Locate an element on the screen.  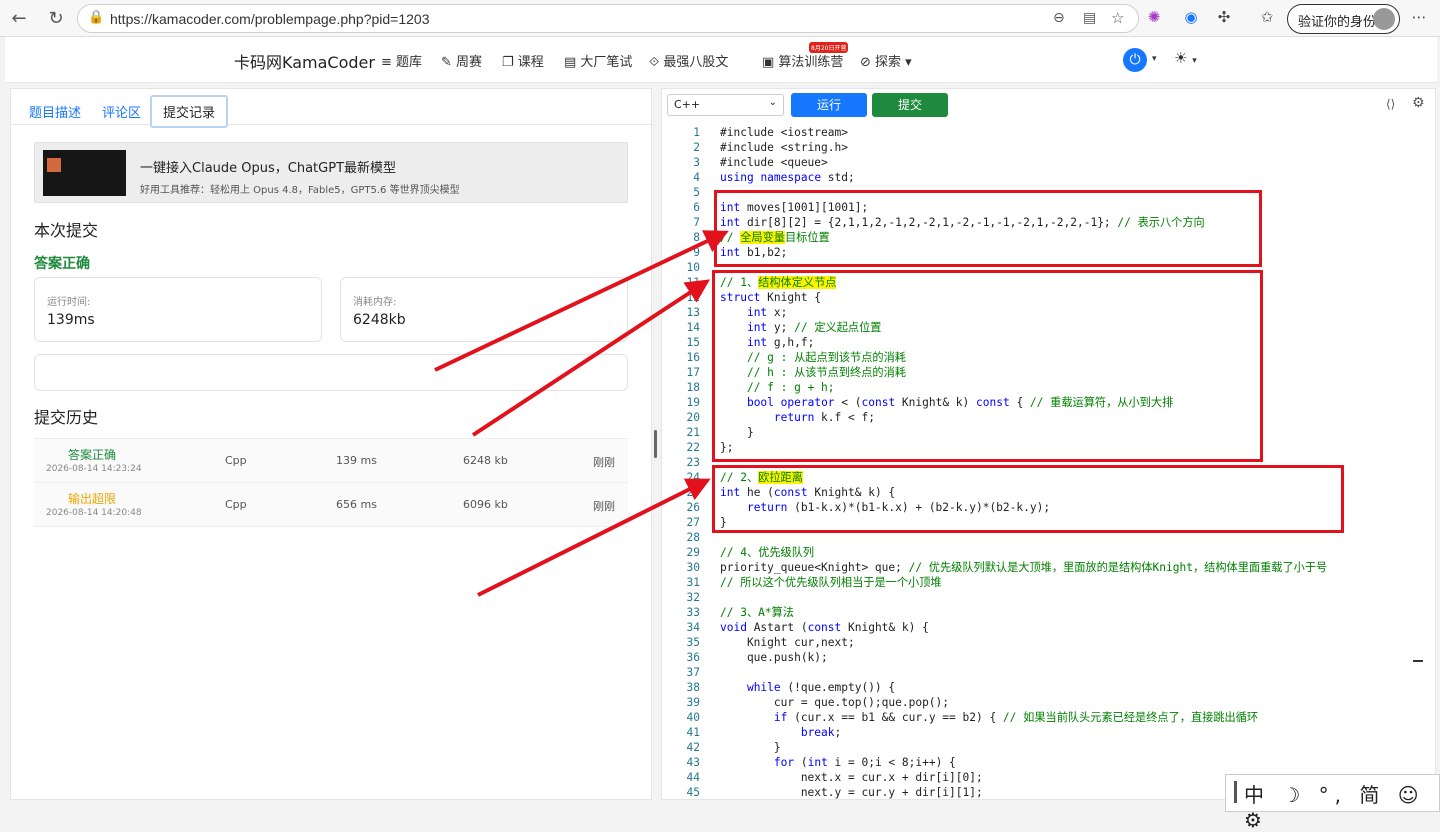
annotation-box-globals is located at coordinates (988, 228).